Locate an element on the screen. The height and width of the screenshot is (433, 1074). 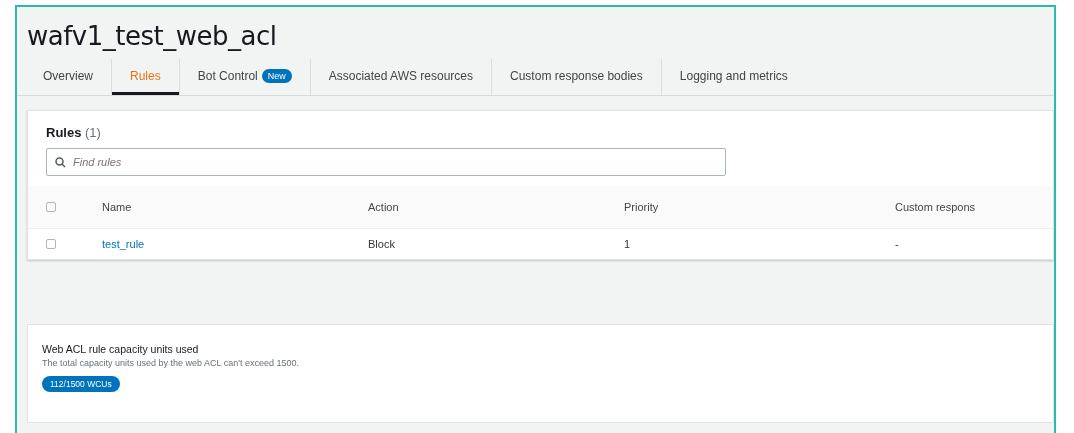
column-header: Name is located at coordinates (117, 207).